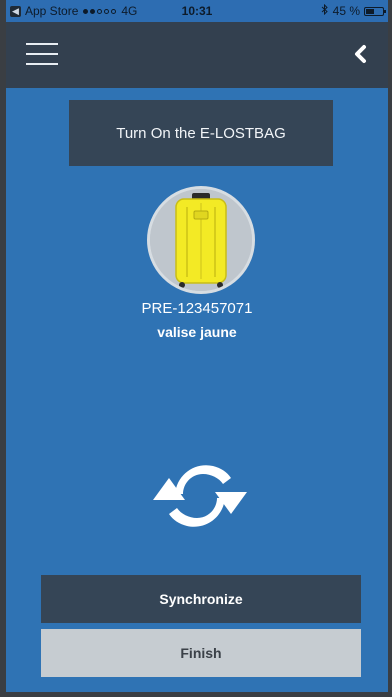  Describe the element at coordinates (201, 653) in the screenshot. I see `finish-button: Finish` at that location.